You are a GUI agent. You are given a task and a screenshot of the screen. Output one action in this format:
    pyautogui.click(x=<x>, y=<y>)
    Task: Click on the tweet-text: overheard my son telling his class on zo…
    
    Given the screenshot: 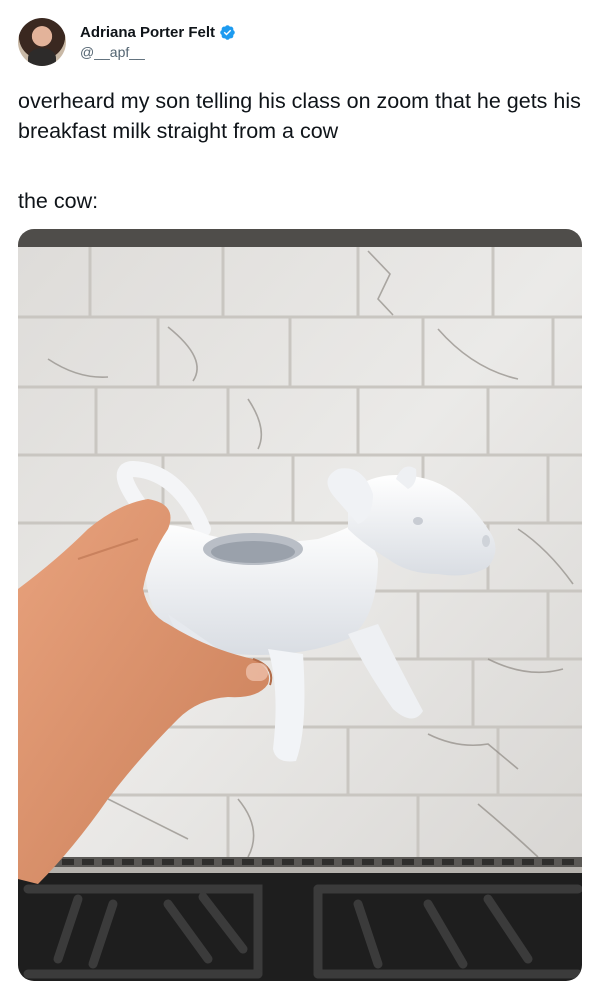 What is the action you would take?
    pyautogui.click(x=302, y=116)
    